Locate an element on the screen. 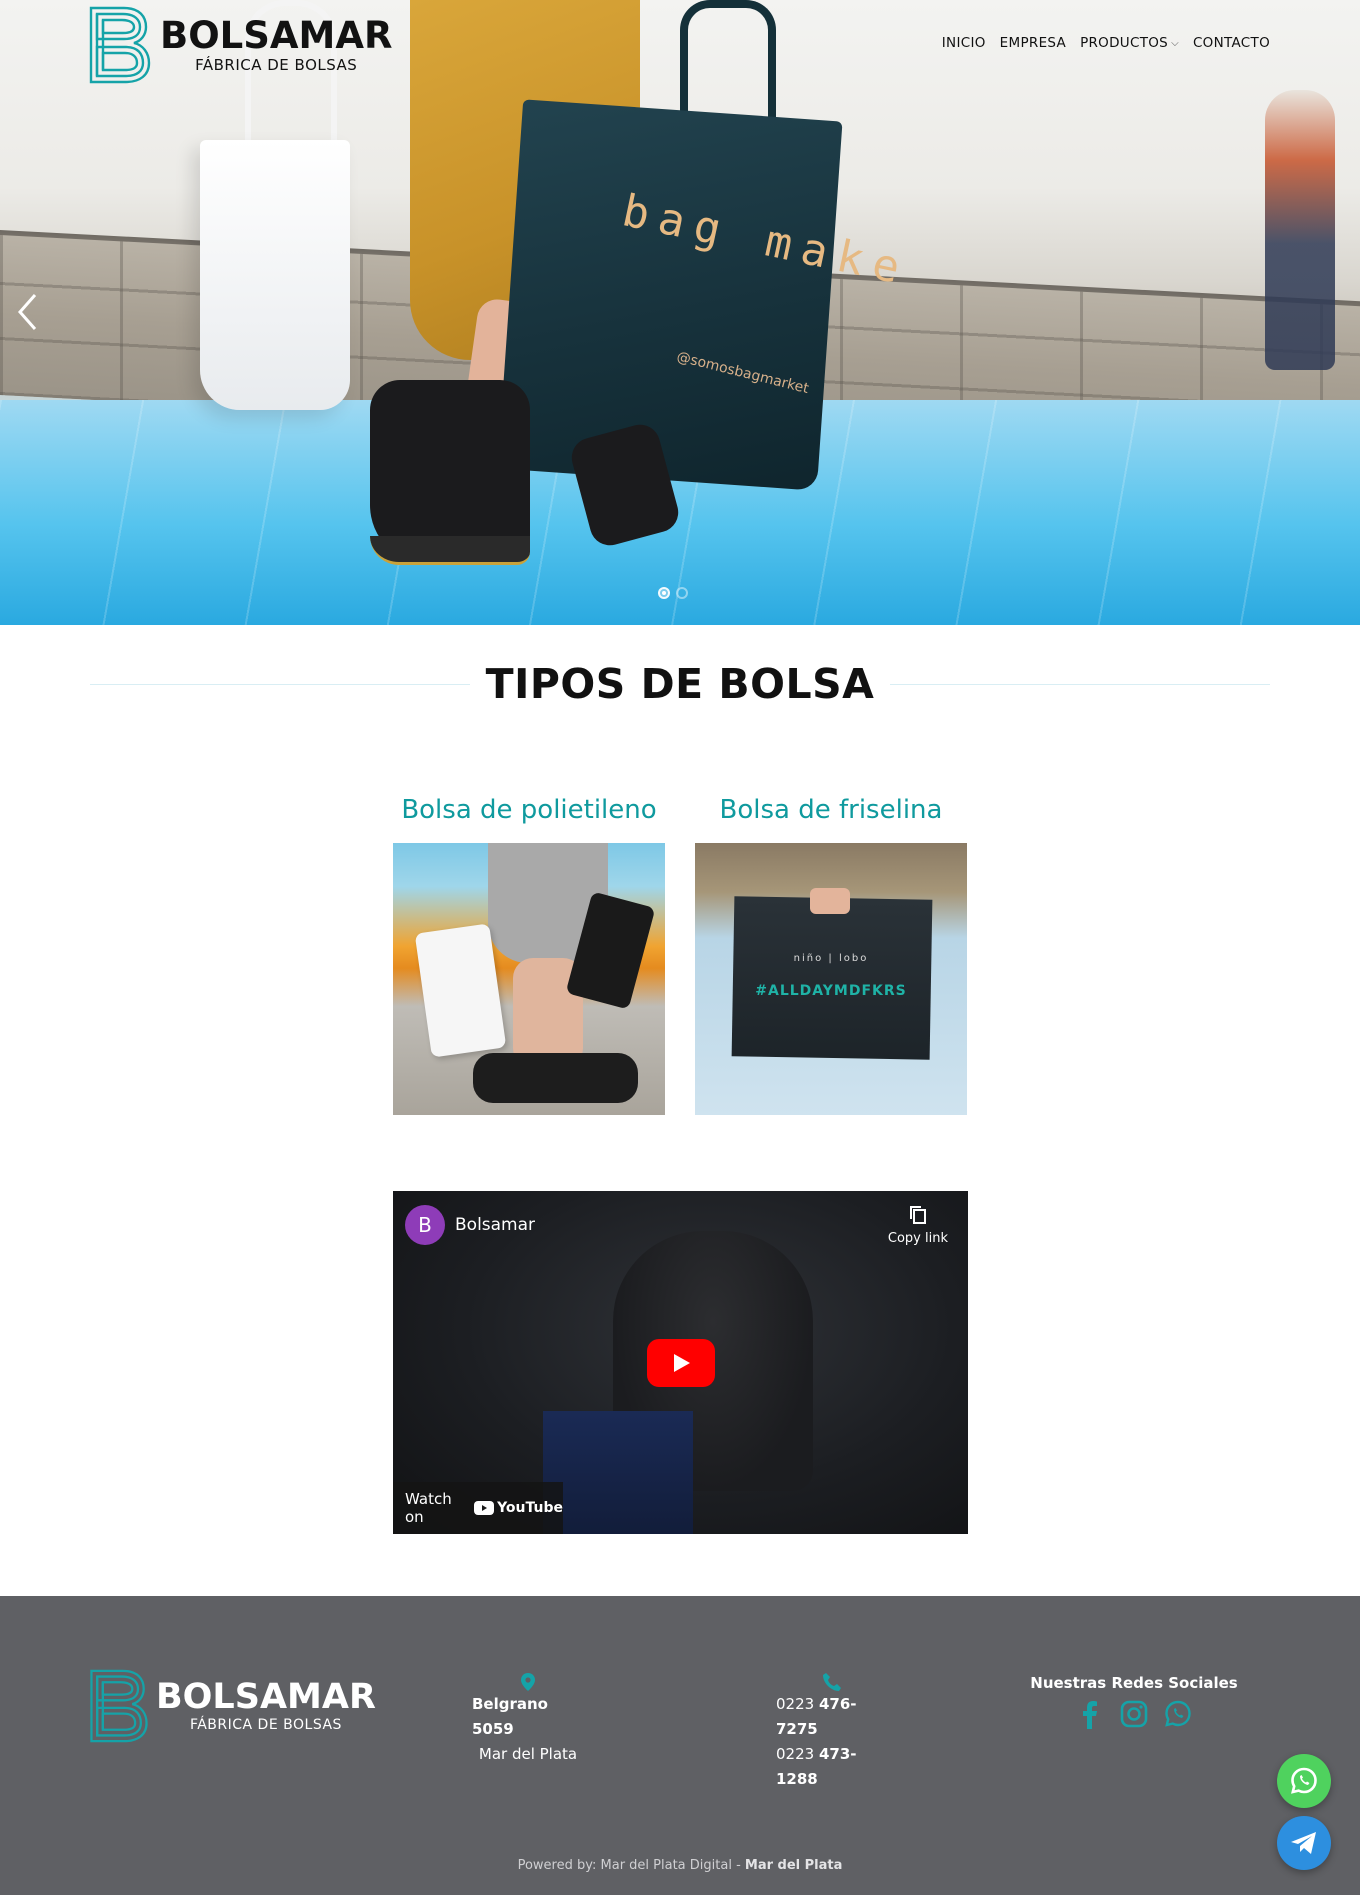 This screenshot has width=1360, height=1895. card-title: Bolsa de friselina is located at coordinates (831, 810).